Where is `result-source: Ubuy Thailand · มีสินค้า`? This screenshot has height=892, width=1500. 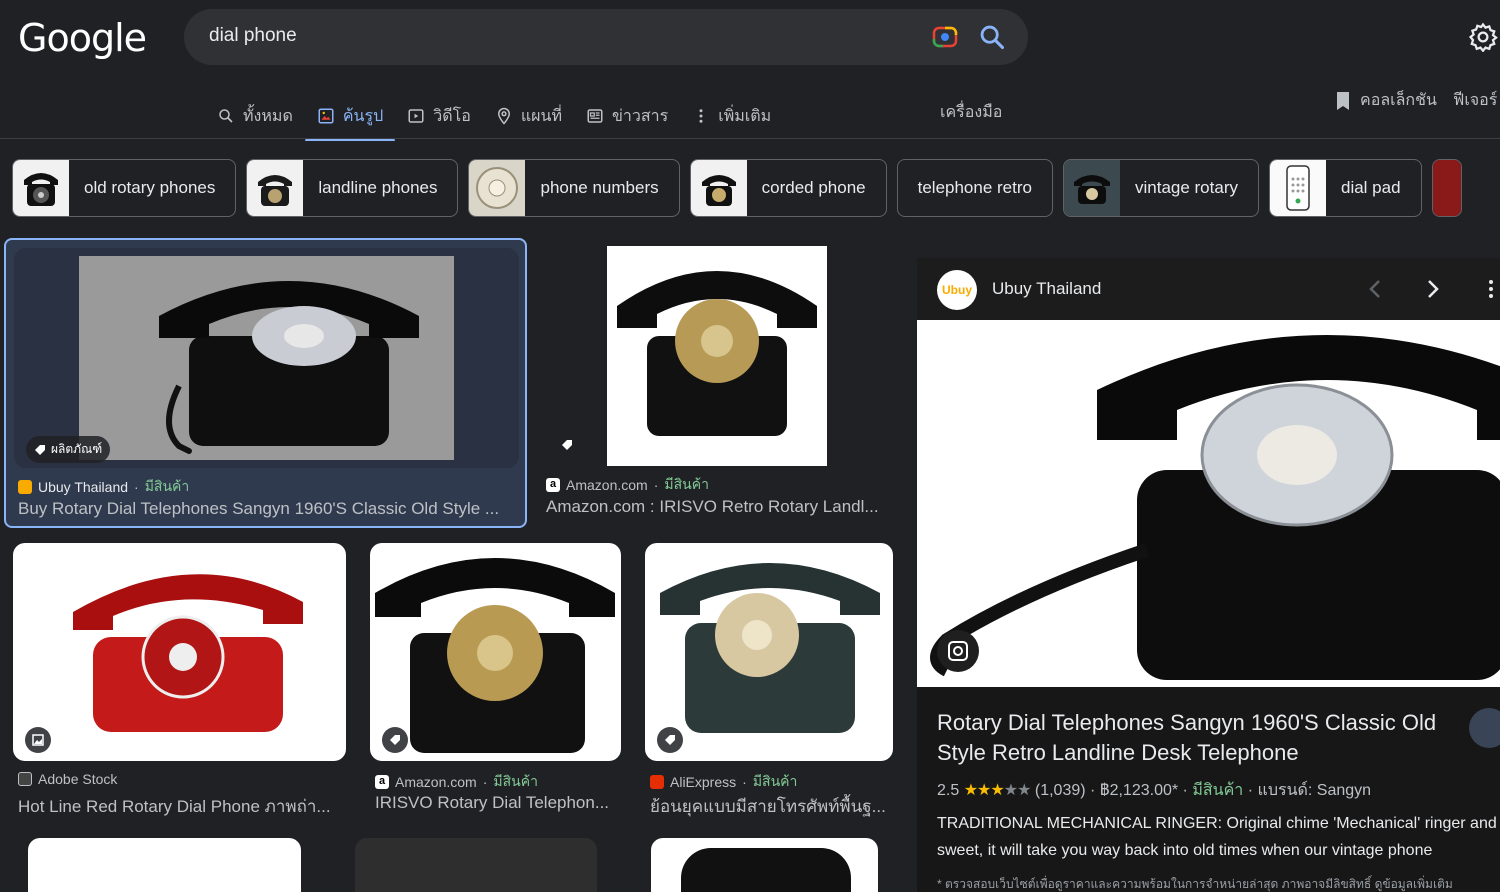
result-source: Ubuy Thailand · มีสินค้า is located at coordinates (103, 487).